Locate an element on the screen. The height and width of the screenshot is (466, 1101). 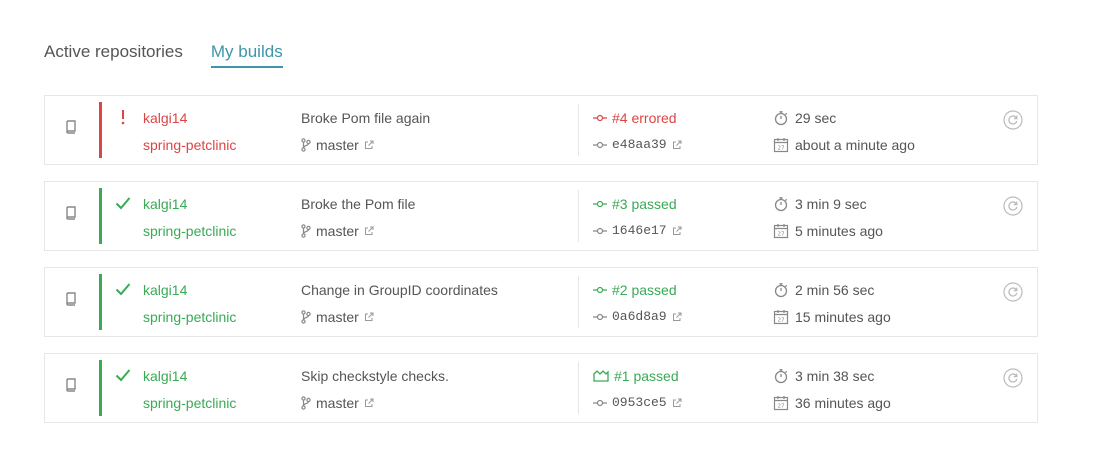
finished-at: 27 15 minutes ago is located at coordinates (832, 317).